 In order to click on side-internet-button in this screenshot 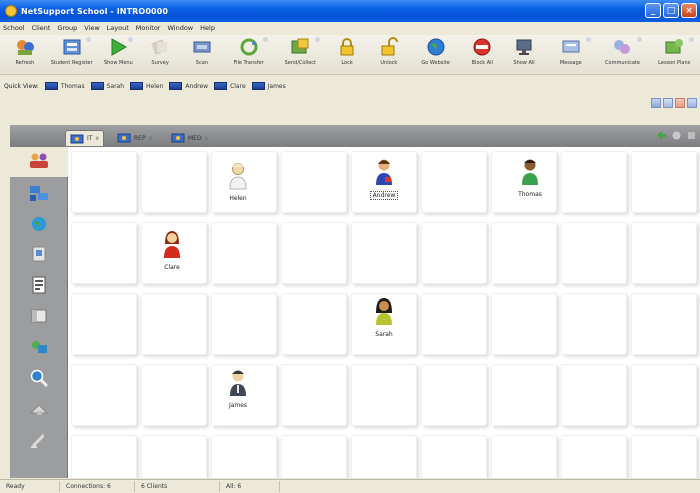, I will do `click(39, 225)`.